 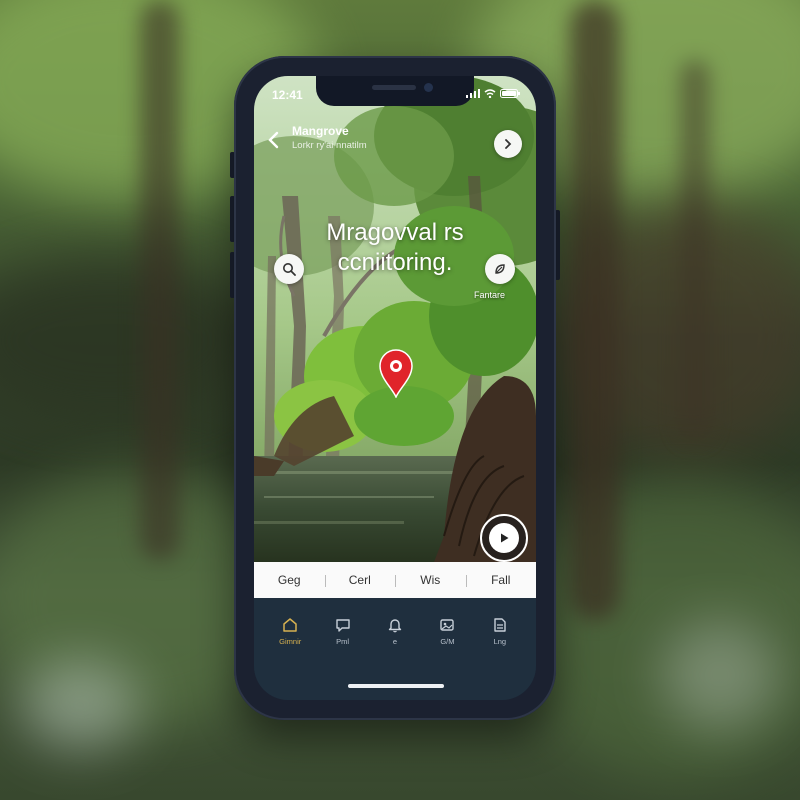 What do you see at coordinates (395, 91) in the screenshot?
I see `notch` at bounding box center [395, 91].